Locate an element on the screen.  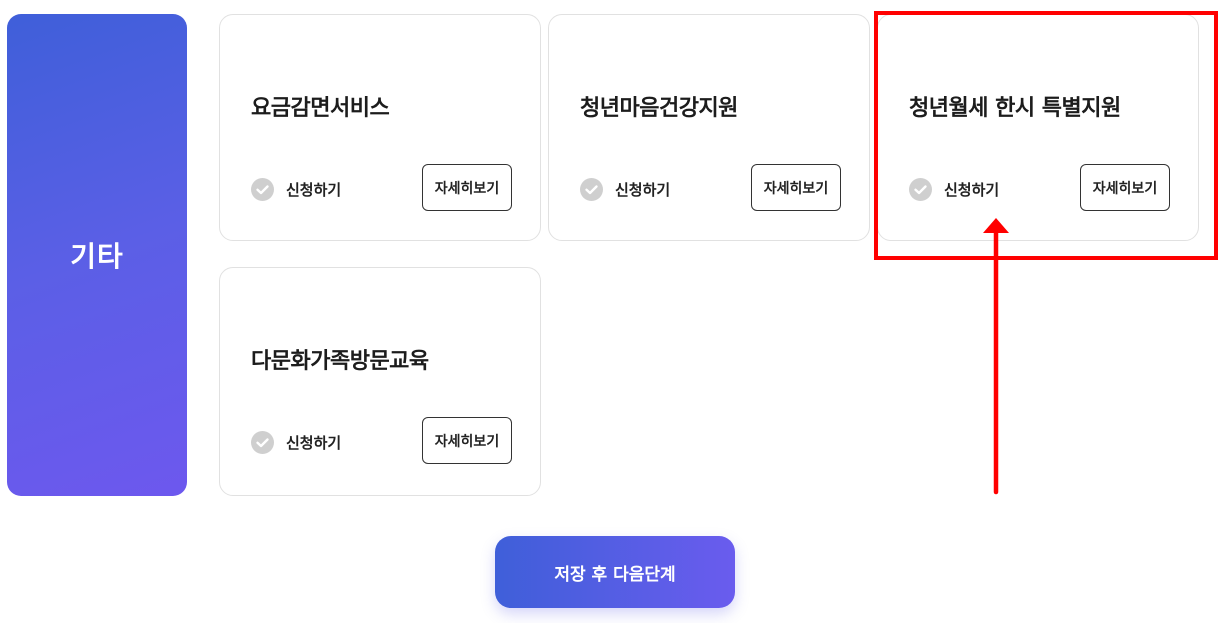
save-next-button: 저장 후 다음단계 is located at coordinates (615, 572).